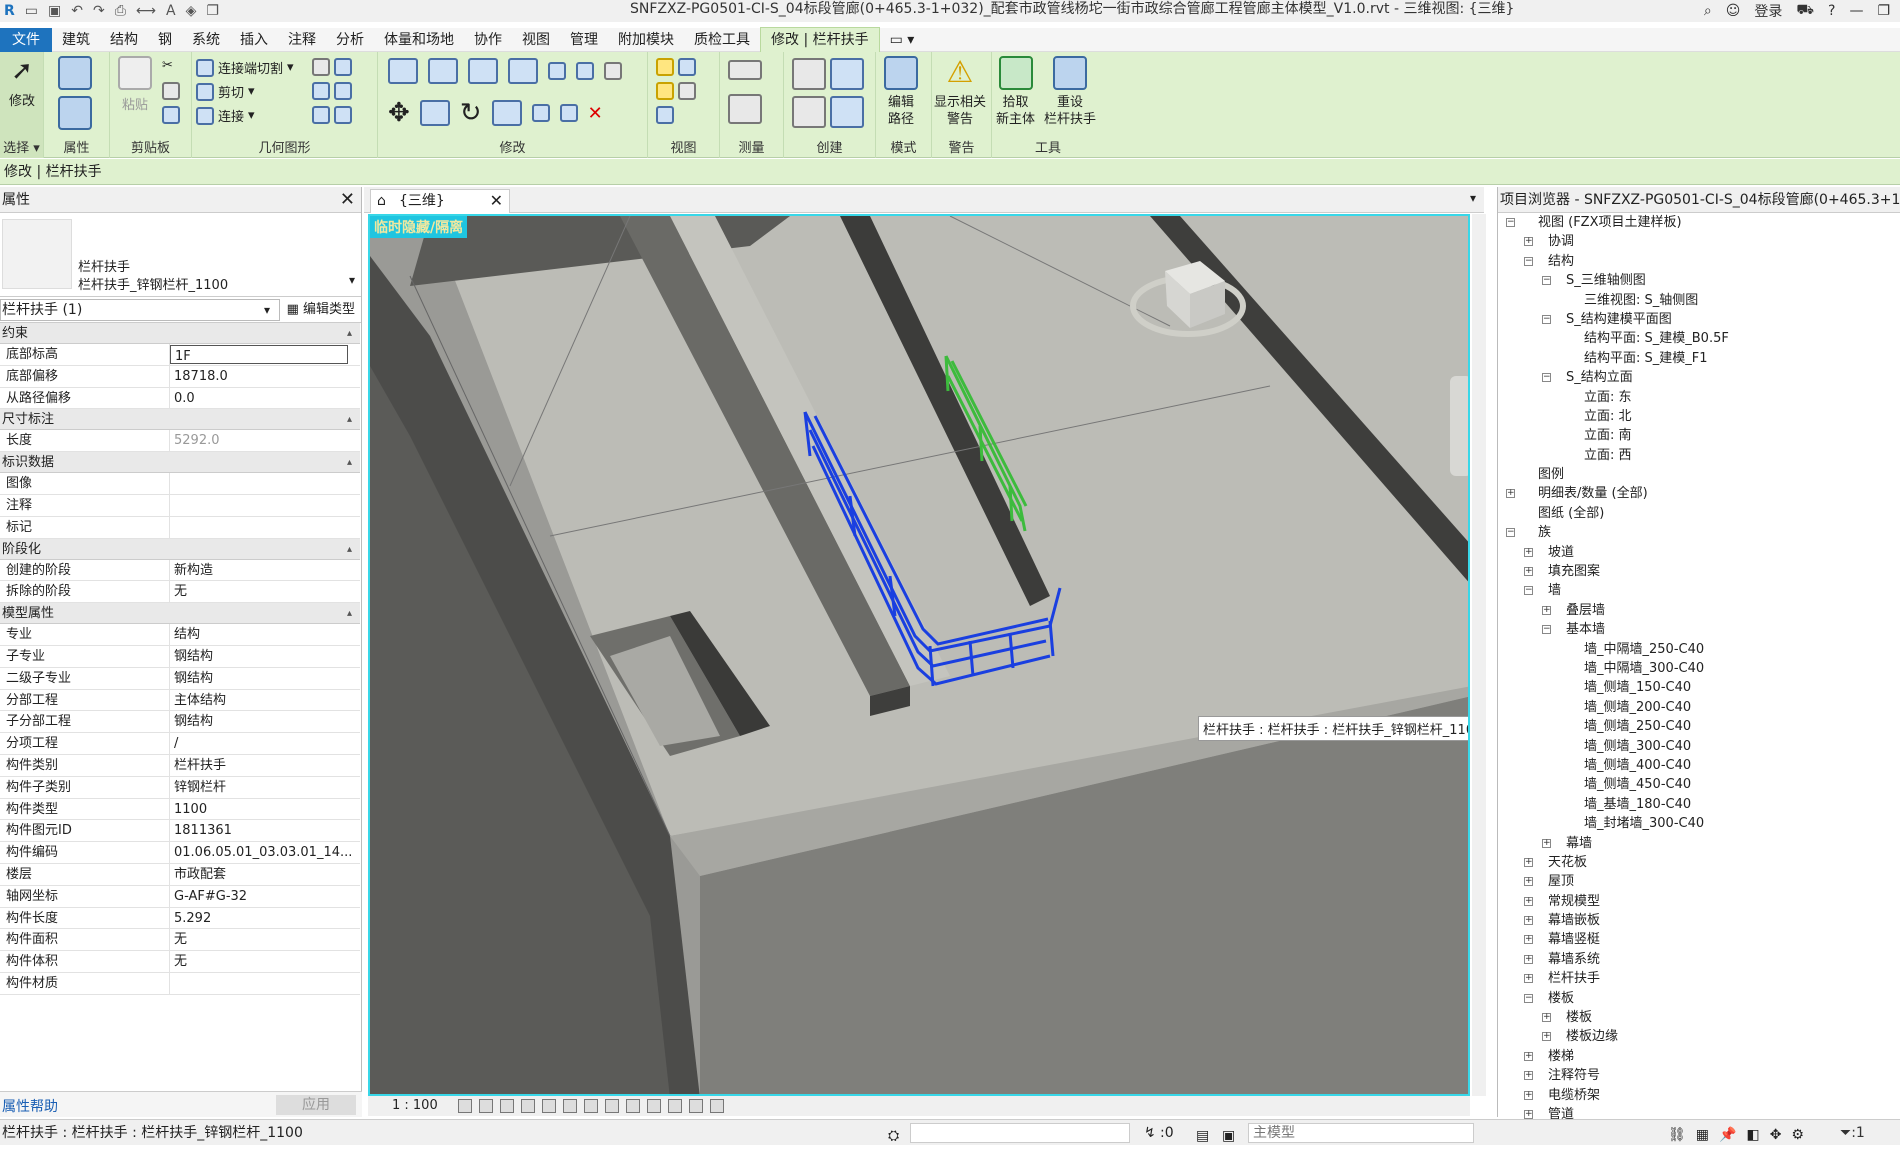  I want to click on save-icon: ▣, so click(54, 11).